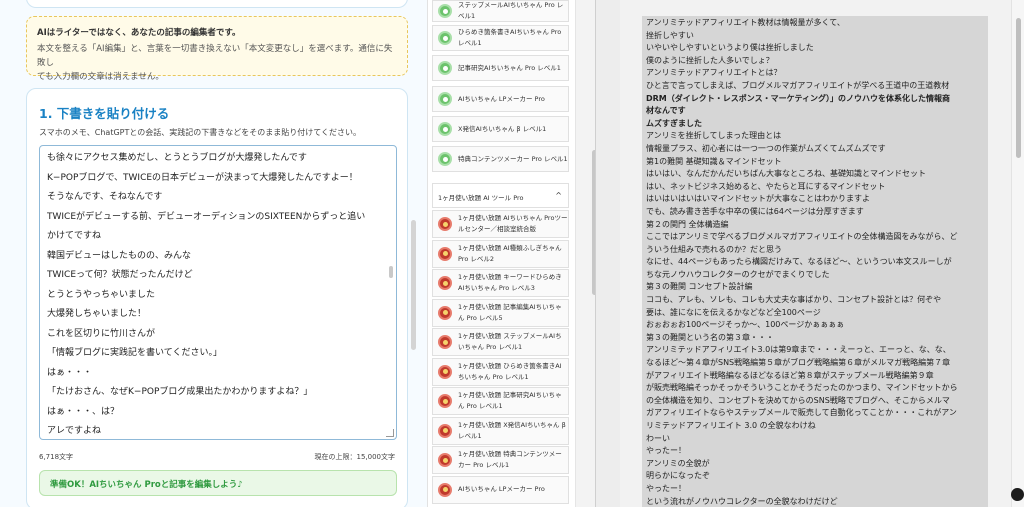 This screenshot has width=1024, height=507. I want to click on monthly-tool-label: 1ヶ月使い放題 ひらめき箇条書きAIちいちゃん Pro レベル1, so click(510, 371).